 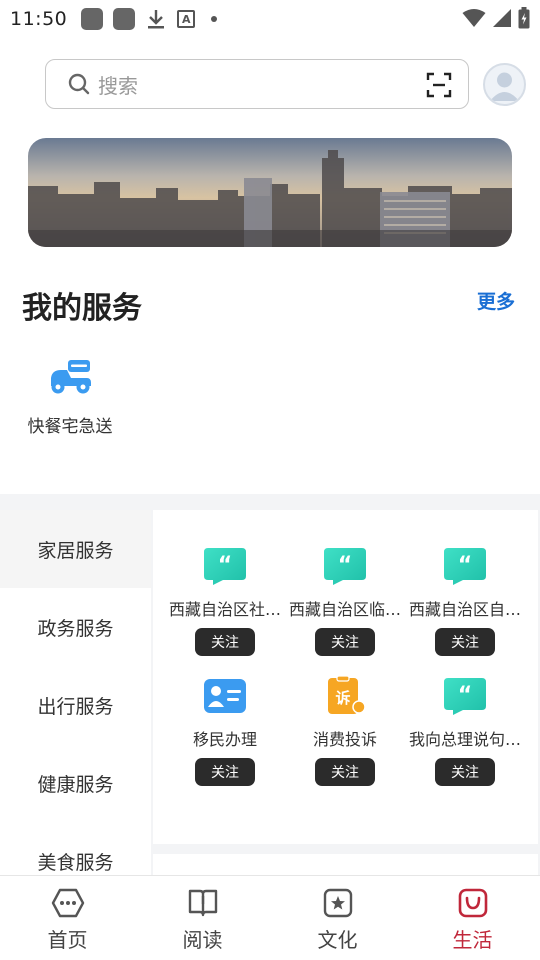 I want to click on wifi-icon, so click(x=474, y=18).